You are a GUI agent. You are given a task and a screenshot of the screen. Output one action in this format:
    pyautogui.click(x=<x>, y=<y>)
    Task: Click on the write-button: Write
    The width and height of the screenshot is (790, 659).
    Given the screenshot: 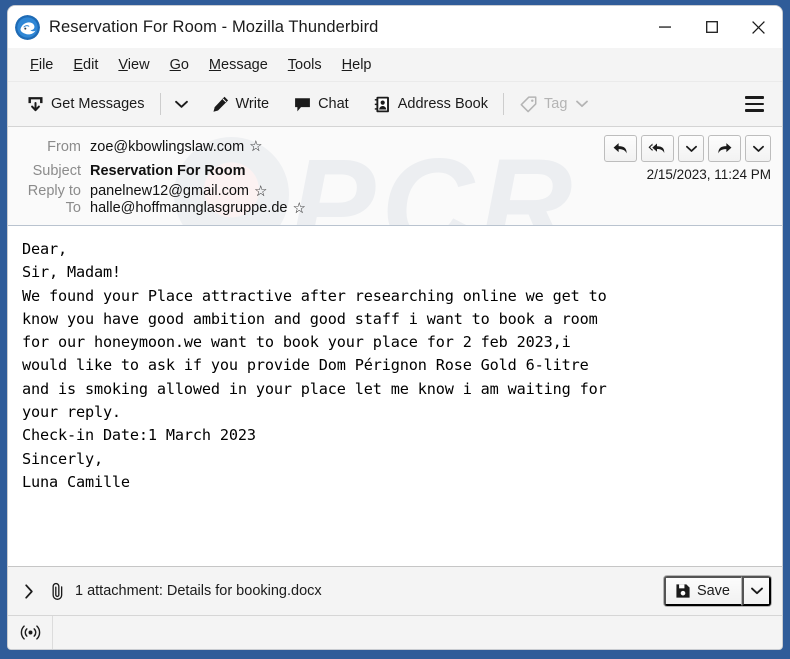 What is the action you would take?
    pyautogui.click(x=240, y=104)
    